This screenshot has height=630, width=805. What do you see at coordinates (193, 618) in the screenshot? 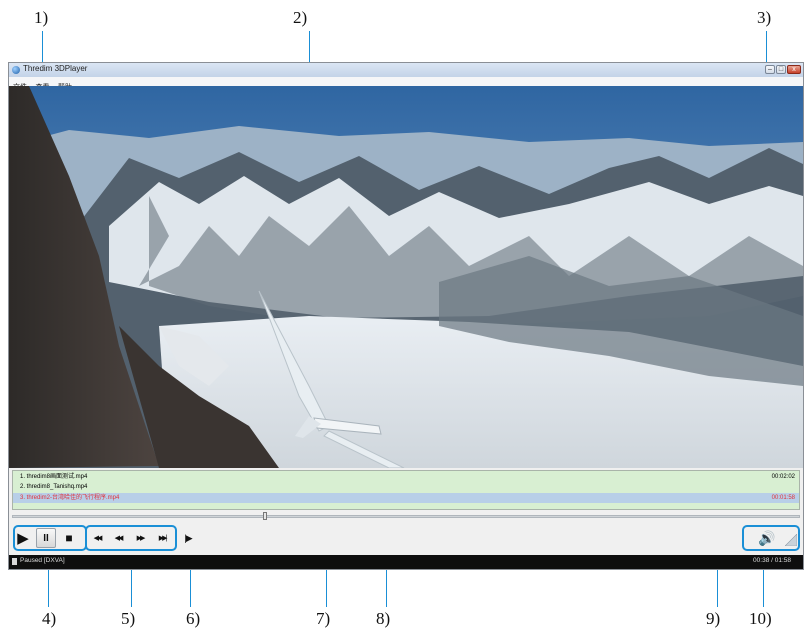
I see `callout-6: 6)` at bounding box center [193, 618].